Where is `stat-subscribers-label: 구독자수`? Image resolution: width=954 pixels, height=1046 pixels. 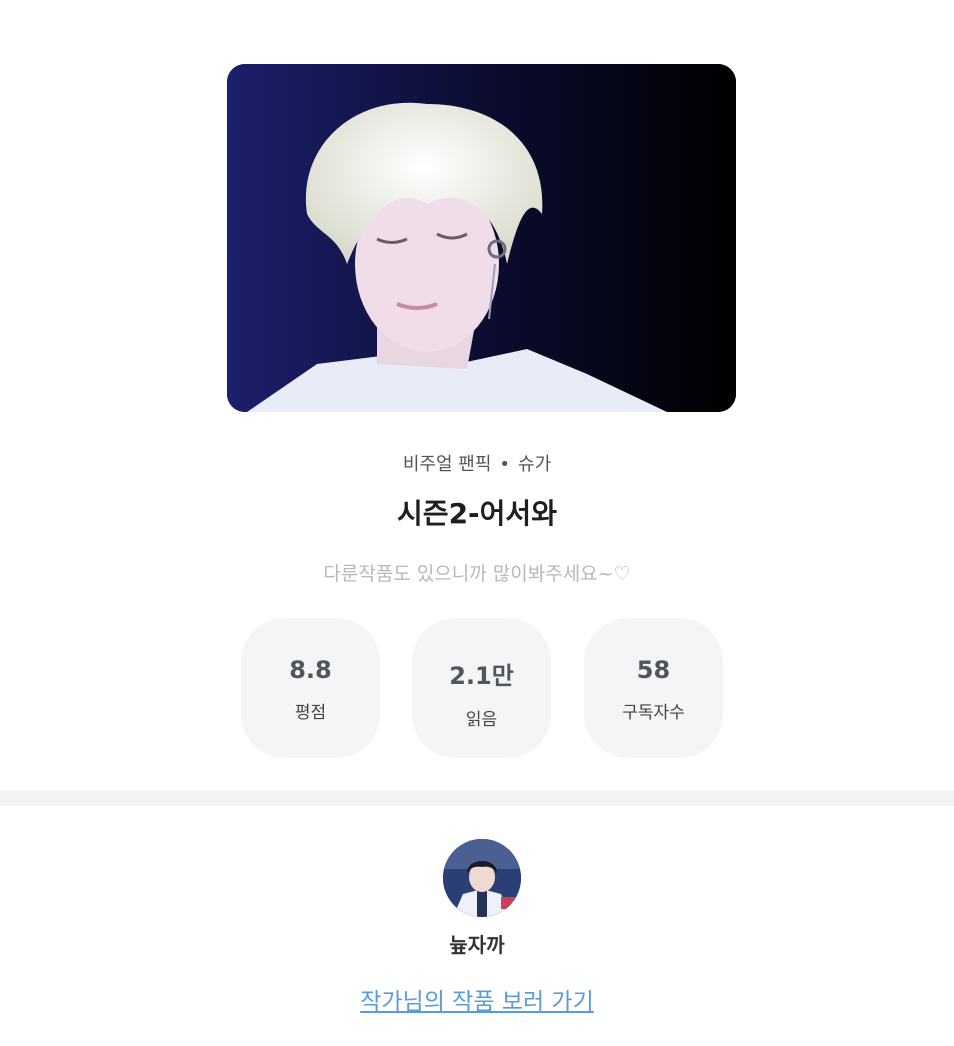
stat-subscribers-label: 구독자수 is located at coordinates (653, 713).